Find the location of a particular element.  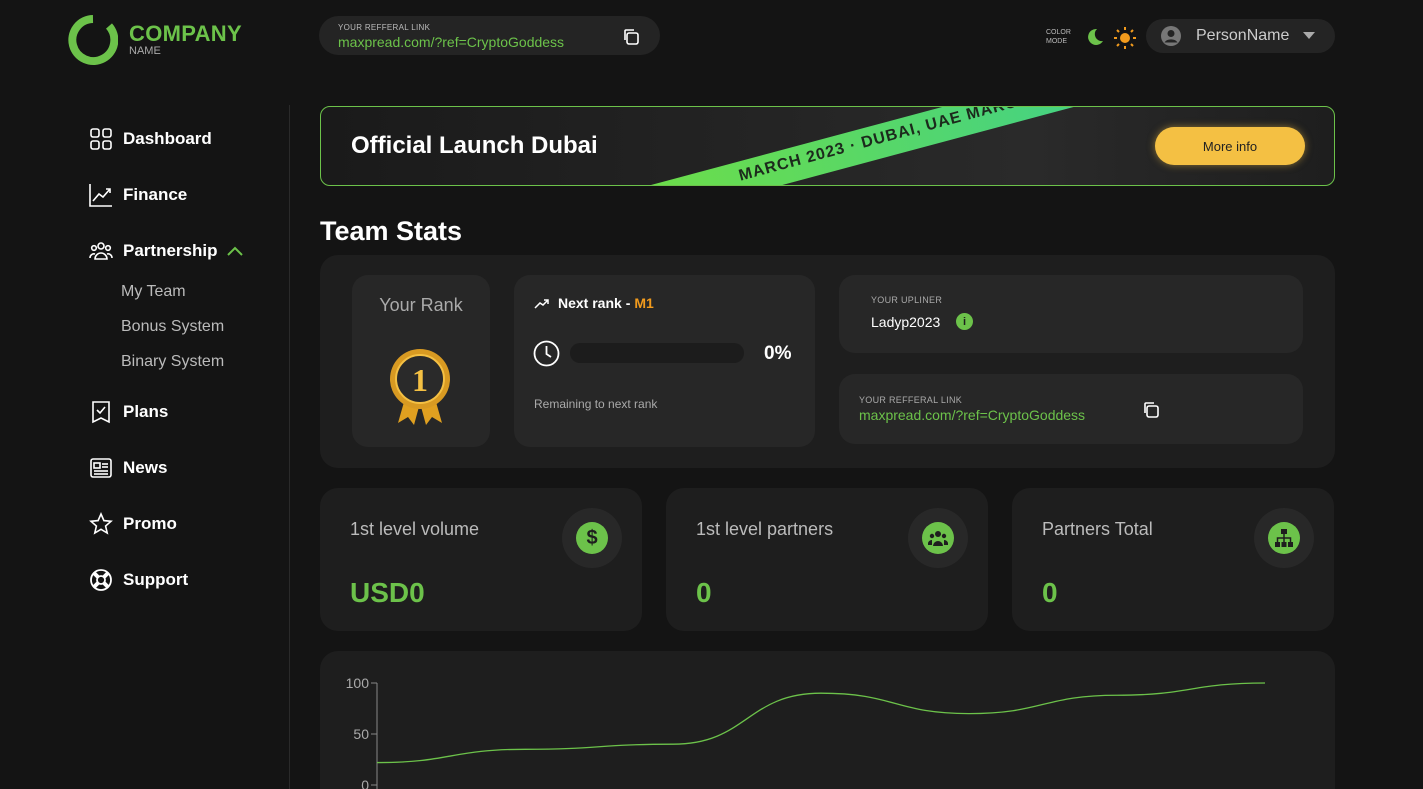

banner-title: Official Launch Dubai is located at coordinates (474, 145).